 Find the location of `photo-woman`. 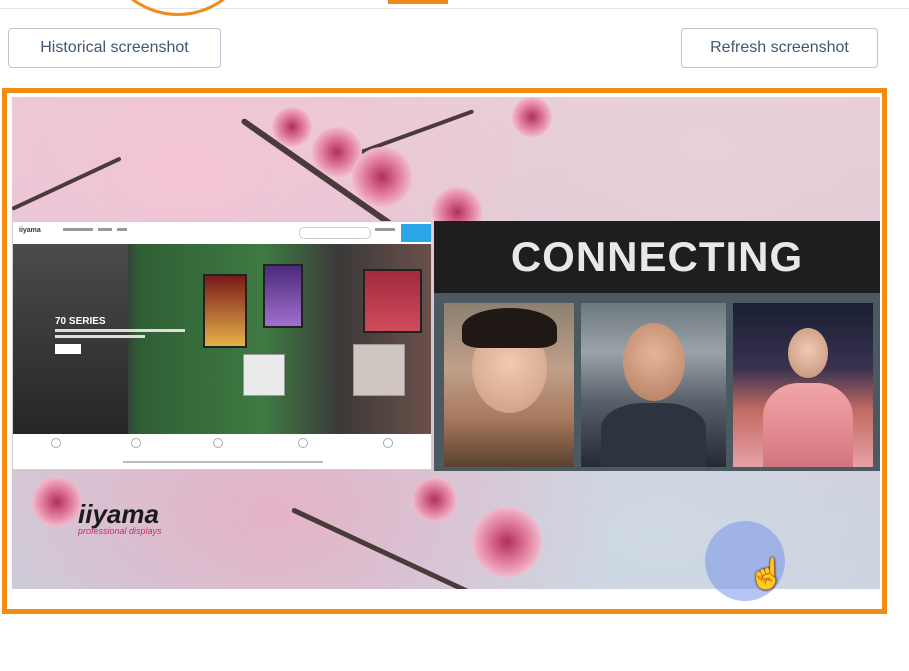

photo-woman is located at coordinates (803, 385).